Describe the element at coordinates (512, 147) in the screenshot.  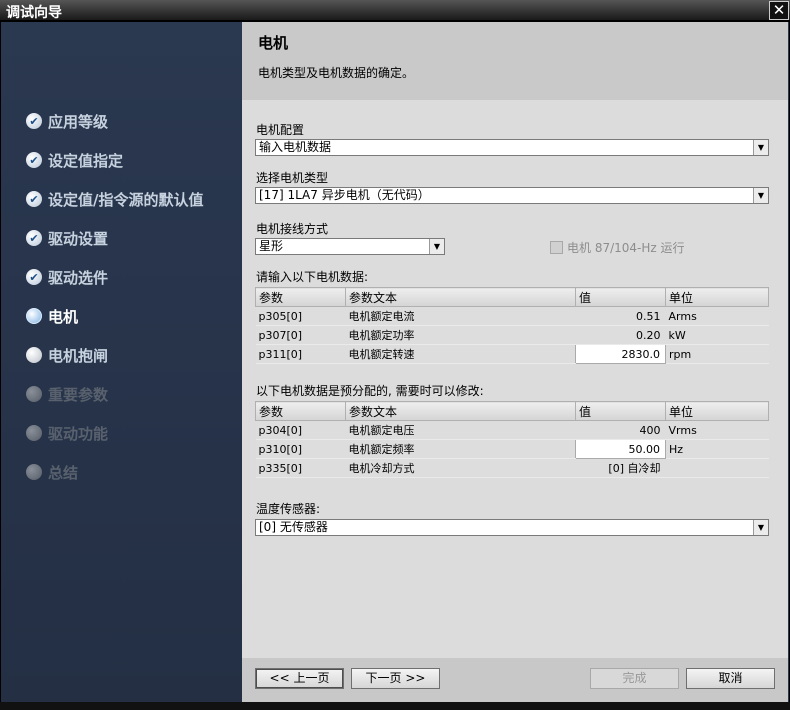
I see `motor-config-dropdown: 输入电机数据 ▼` at that location.